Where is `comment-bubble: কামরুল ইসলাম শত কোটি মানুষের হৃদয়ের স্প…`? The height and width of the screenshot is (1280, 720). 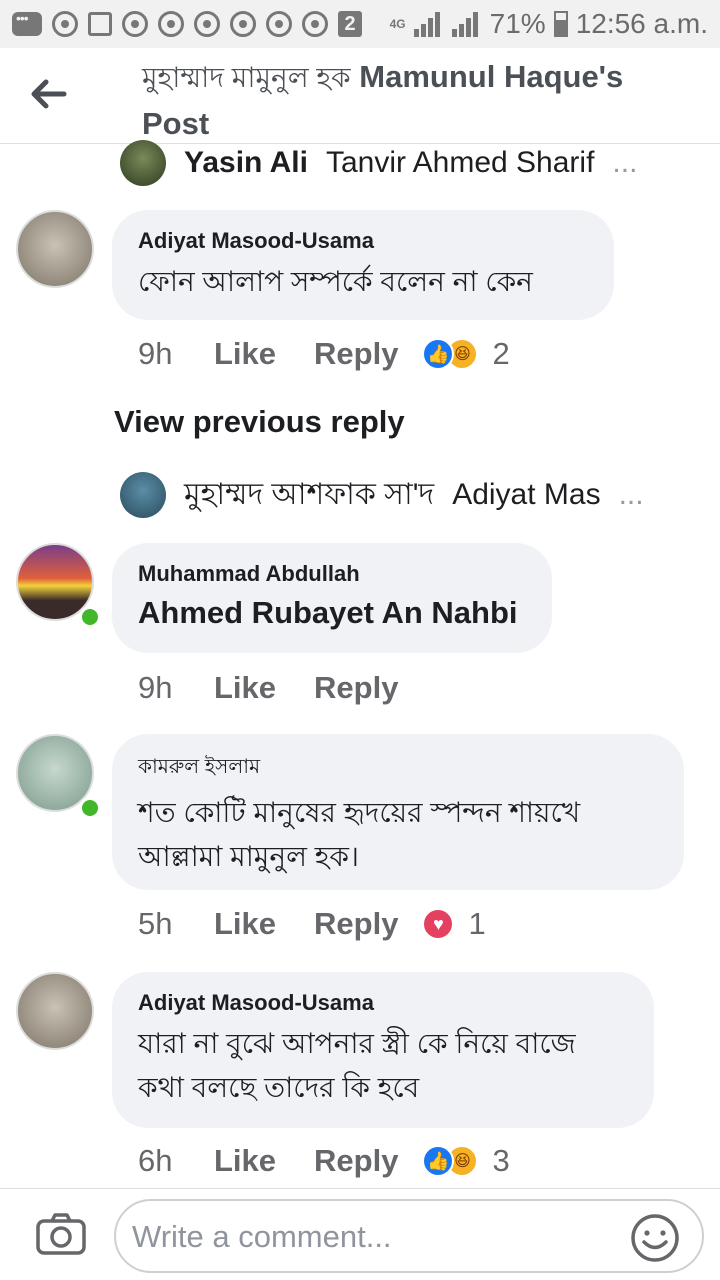 comment-bubble: কামরুল ইসলাম শত কোটি মানুষের হৃদয়ের স্প… is located at coordinates (398, 812).